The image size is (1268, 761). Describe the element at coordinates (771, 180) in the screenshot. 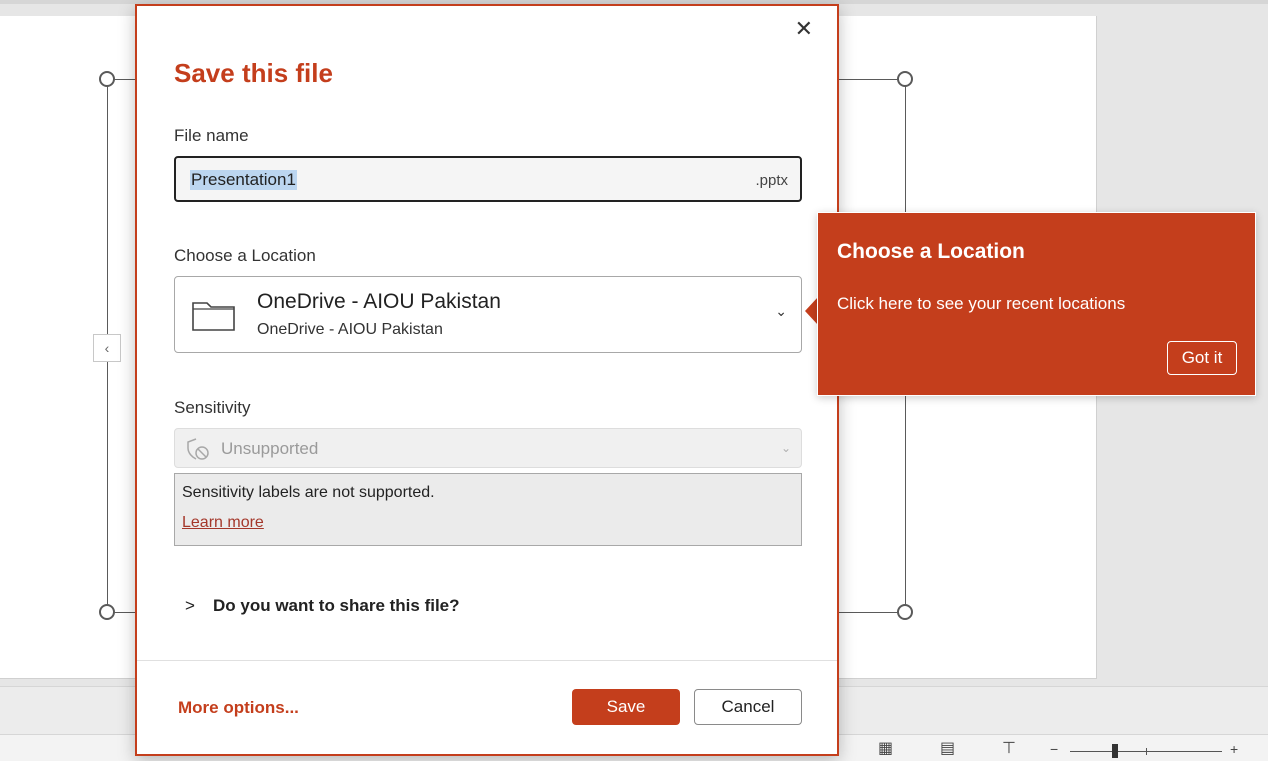

I see `file-extension: .pptx` at that location.